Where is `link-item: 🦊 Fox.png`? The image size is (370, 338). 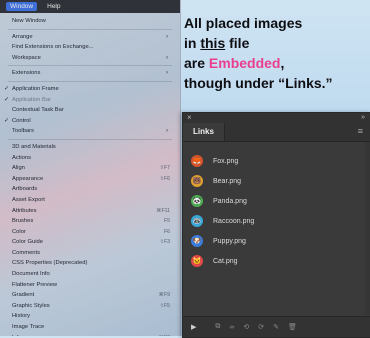
link-item: 🦊 Fox.png is located at coordinates (276, 161).